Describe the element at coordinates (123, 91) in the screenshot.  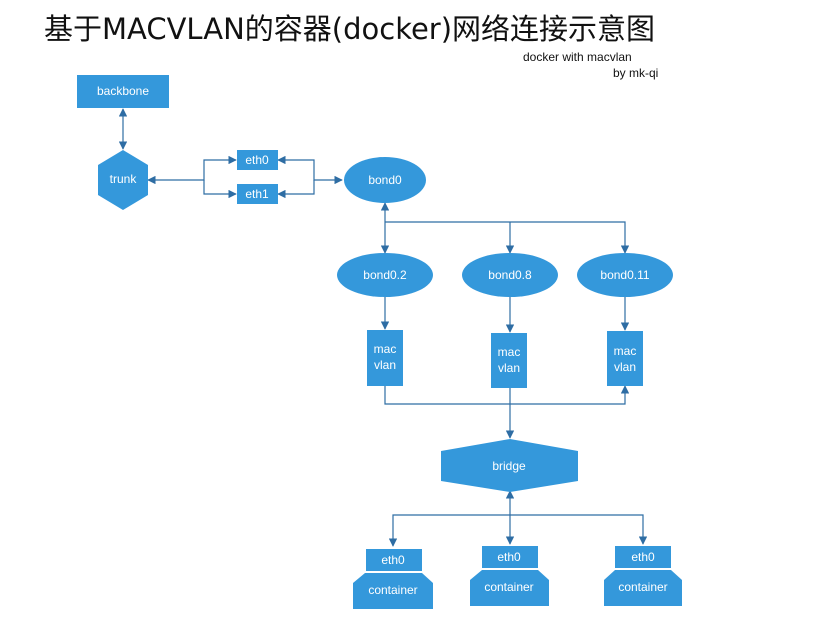
I see `label-backbone: backbone` at that location.